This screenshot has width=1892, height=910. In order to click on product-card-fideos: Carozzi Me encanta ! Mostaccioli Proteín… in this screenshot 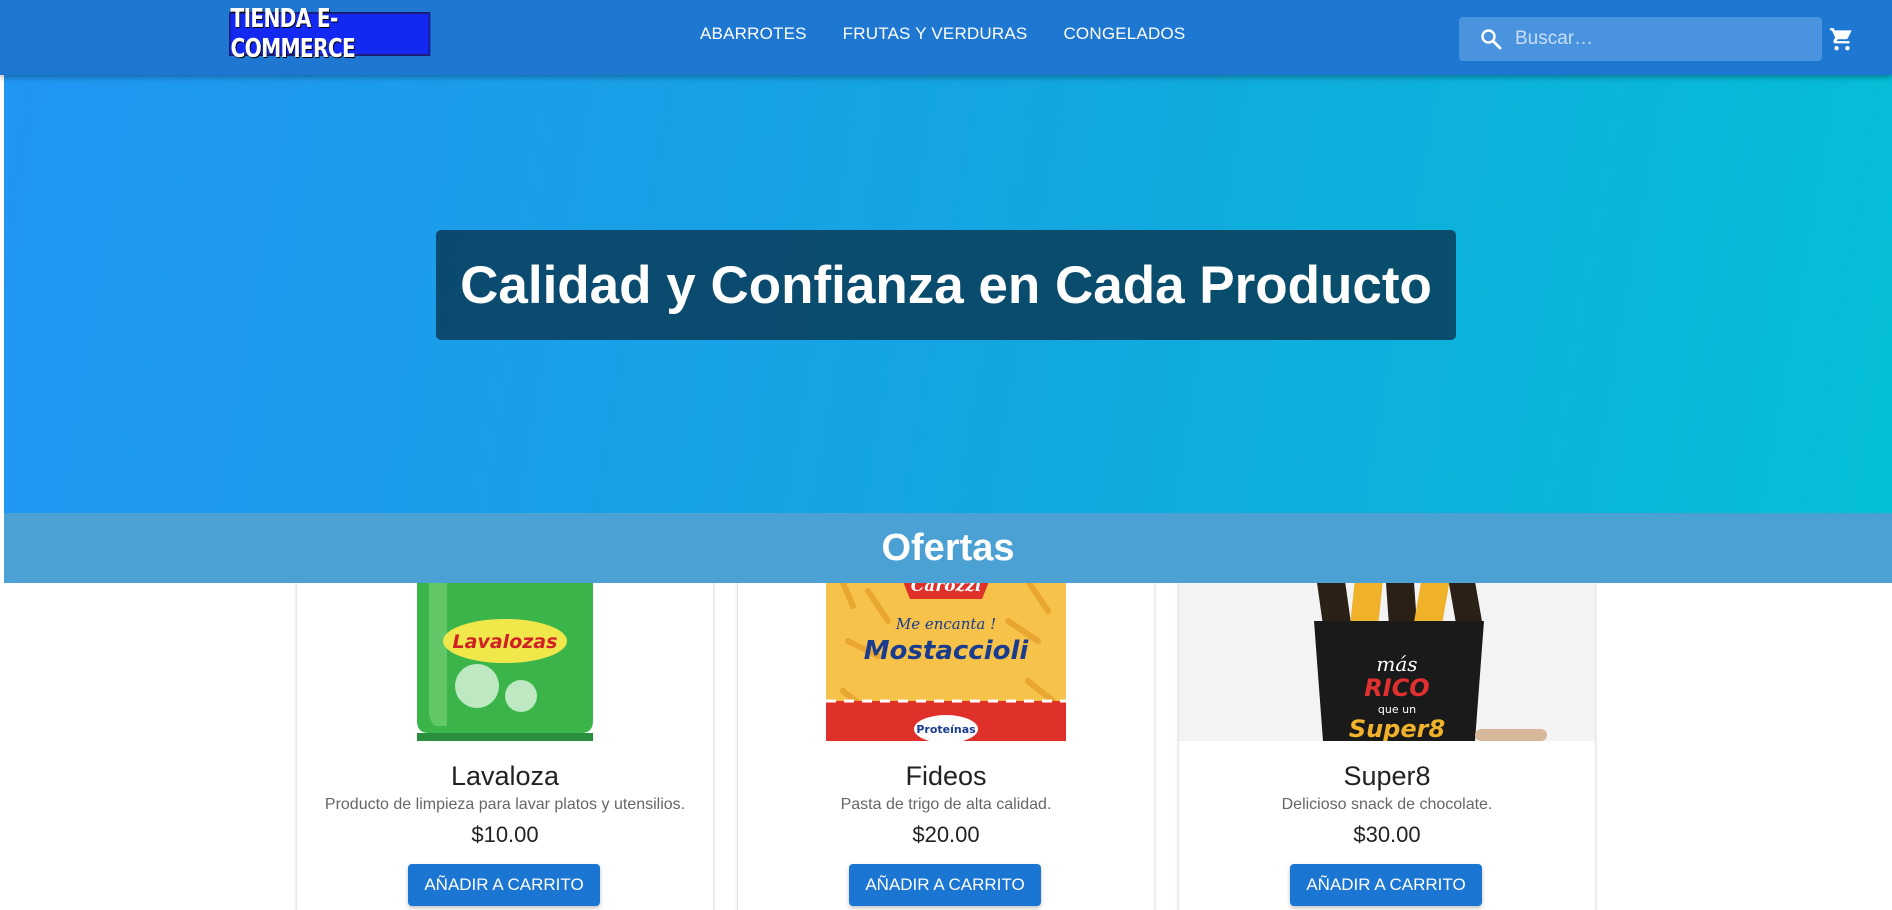, I will do `click(946, 735)`.